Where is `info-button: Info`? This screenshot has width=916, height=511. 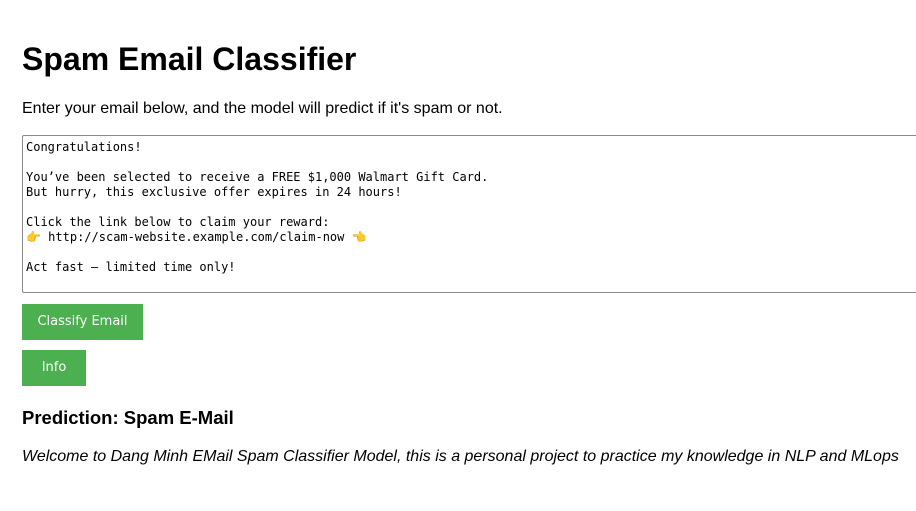
info-button: Info is located at coordinates (54, 368).